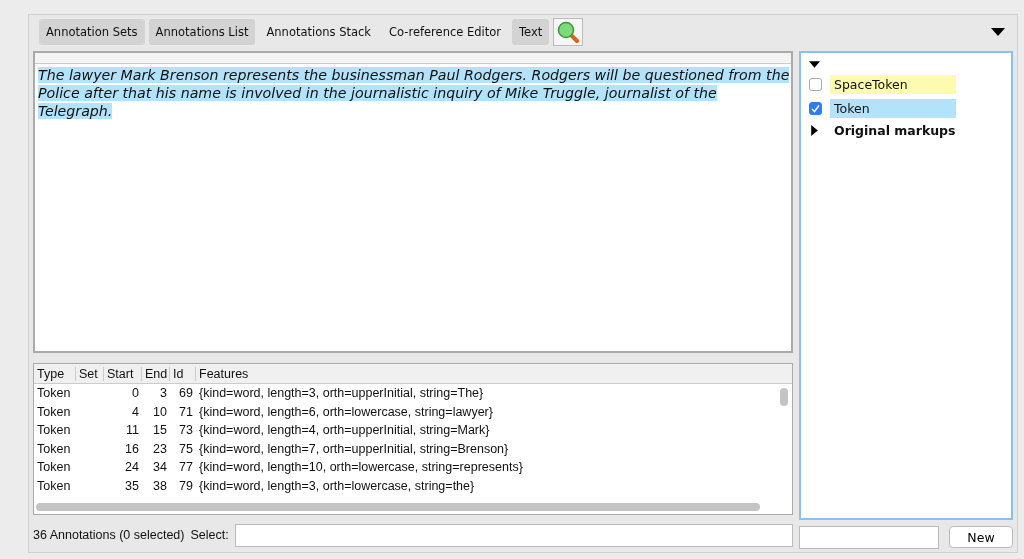  What do you see at coordinates (998, 32) in the screenshot?
I see `menu-icon` at bounding box center [998, 32].